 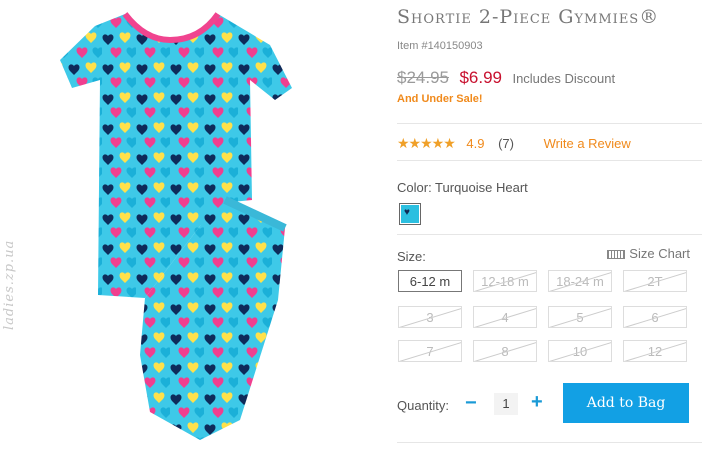 I want to click on quantity-label: Quantity:, so click(x=423, y=405).